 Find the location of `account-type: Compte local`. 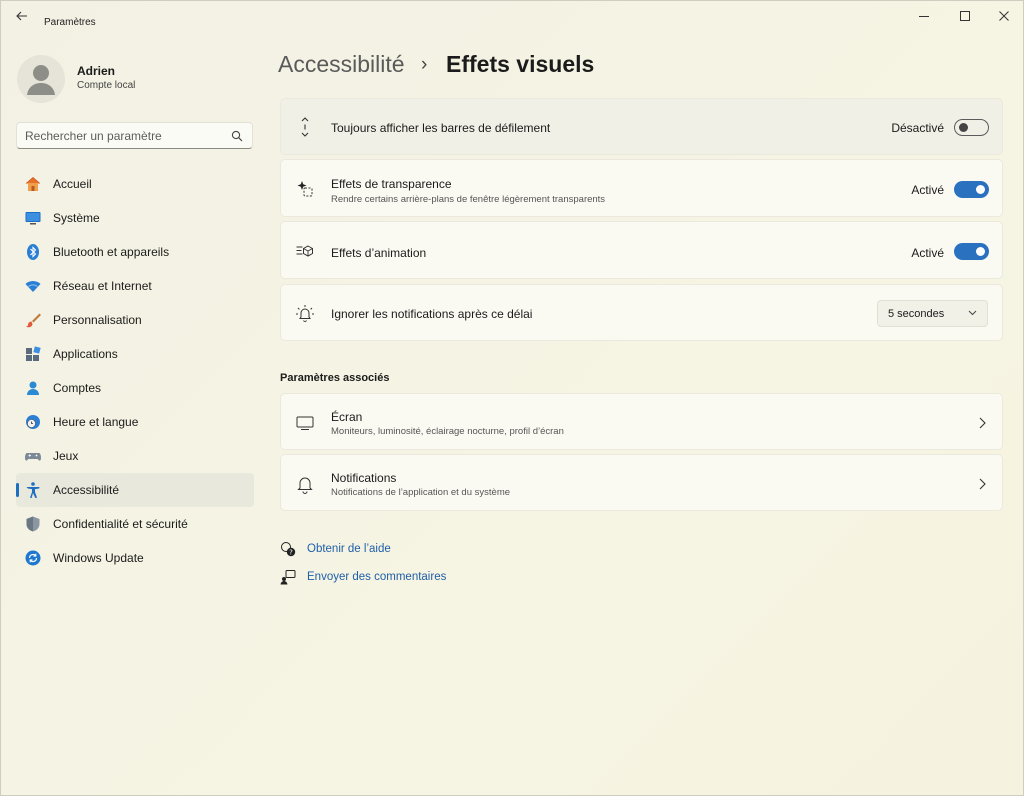

account-type: Compte local is located at coordinates (106, 85).